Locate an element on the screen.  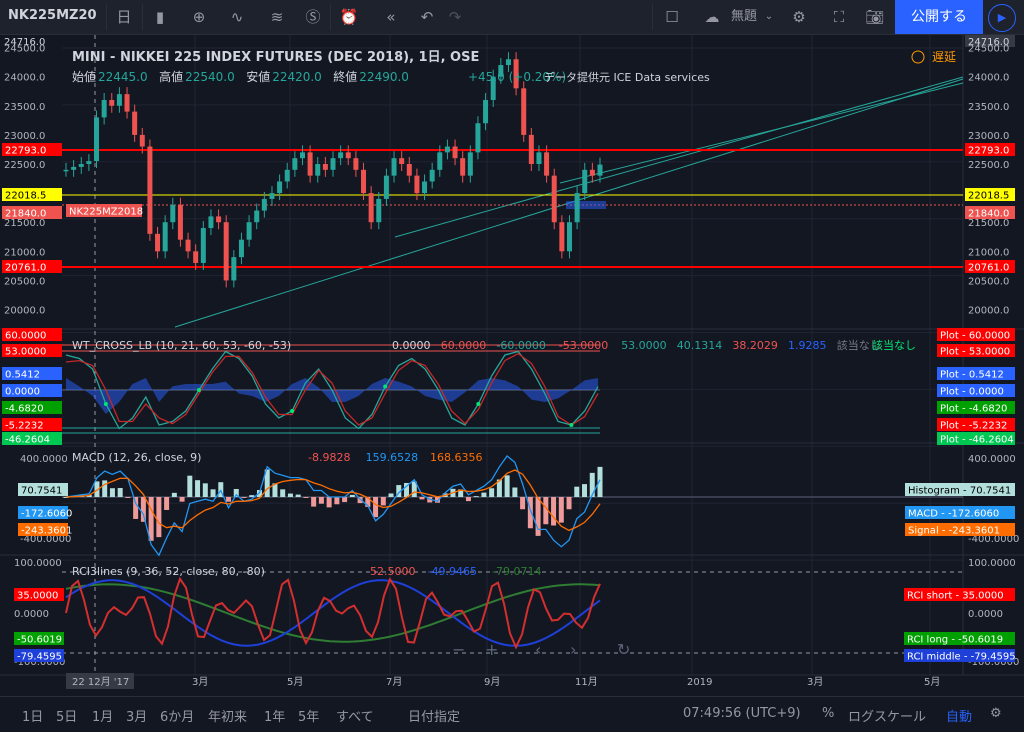
wt-axis-tag: 53.0000 is located at coordinates (25, 352).